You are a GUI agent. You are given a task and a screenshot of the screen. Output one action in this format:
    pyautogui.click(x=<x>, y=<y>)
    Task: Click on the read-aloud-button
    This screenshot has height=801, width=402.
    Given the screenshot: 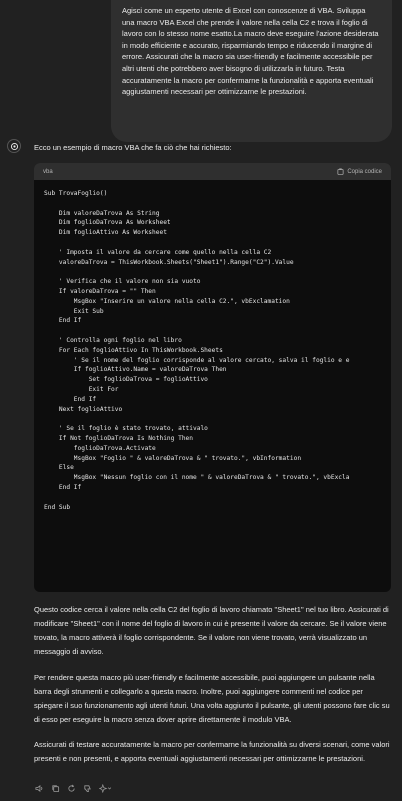 What is the action you would take?
    pyautogui.click(x=39, y=788)
    